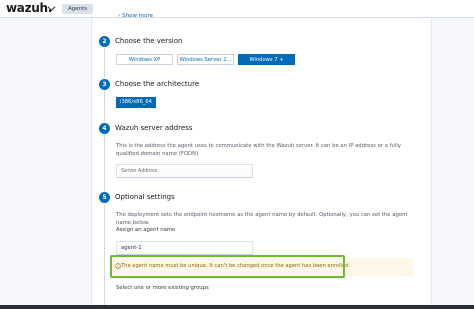 This screenshot has width=474, height=309. What do you see at coordinates (184, 171) in the screenshot?
I see `server-address-input` at bounding box center [184, 171].